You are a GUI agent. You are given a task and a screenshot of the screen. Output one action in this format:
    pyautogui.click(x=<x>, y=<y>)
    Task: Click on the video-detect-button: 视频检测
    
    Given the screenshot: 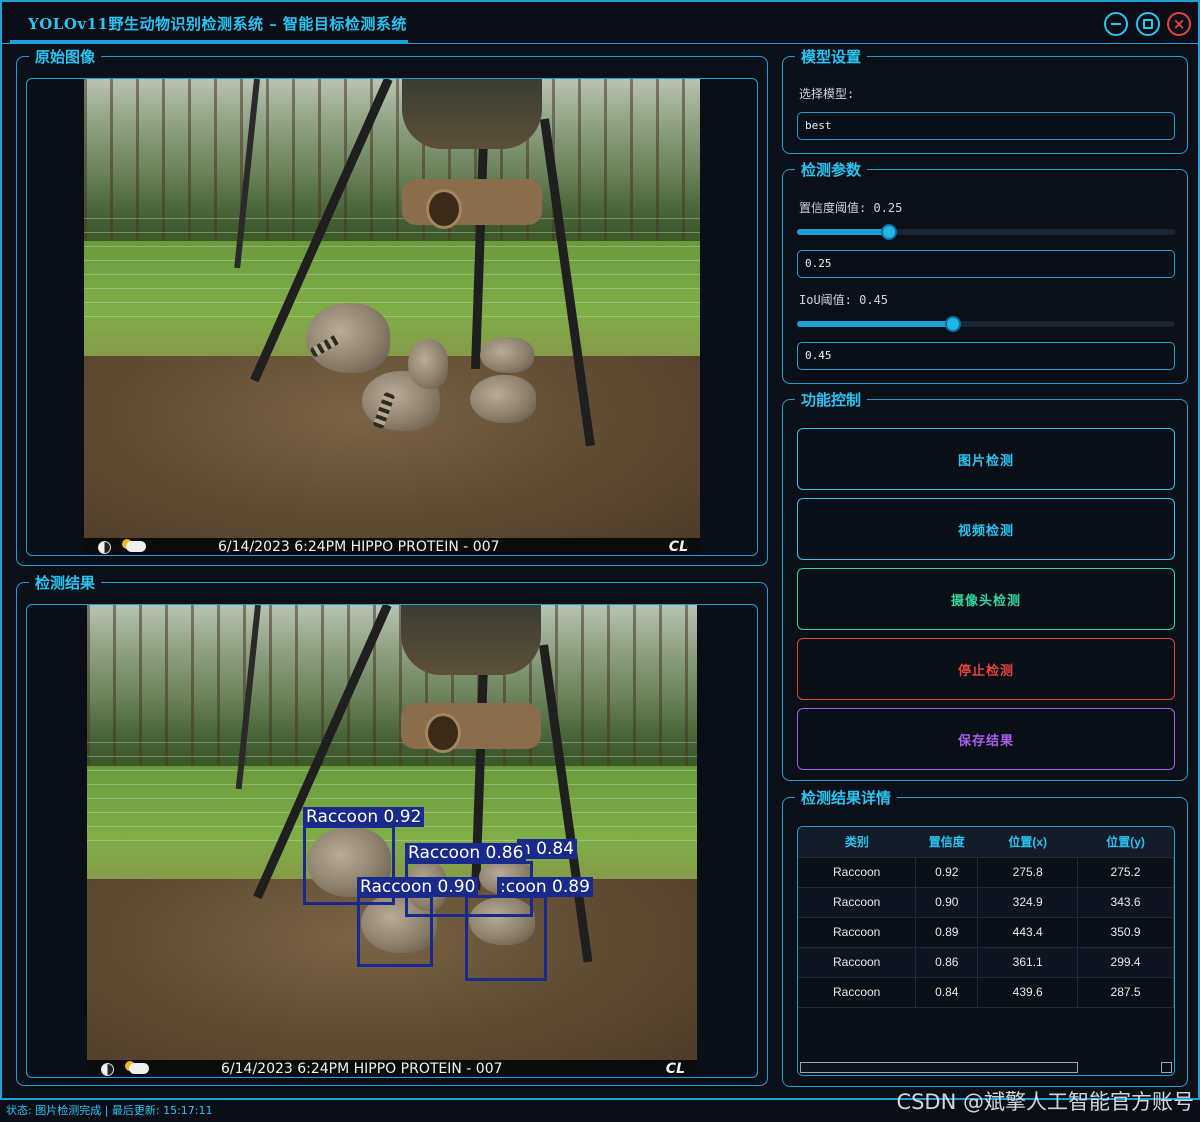 What is the action you would take?
    pyautogui.click(x=986, y=529)
    